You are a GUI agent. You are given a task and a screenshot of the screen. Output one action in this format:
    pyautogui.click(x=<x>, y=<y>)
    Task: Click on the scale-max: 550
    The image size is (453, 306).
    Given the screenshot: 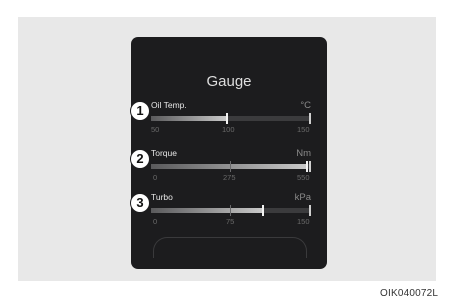 What is the action you would take?
    pyautogui.click(x=303, y=177)
    